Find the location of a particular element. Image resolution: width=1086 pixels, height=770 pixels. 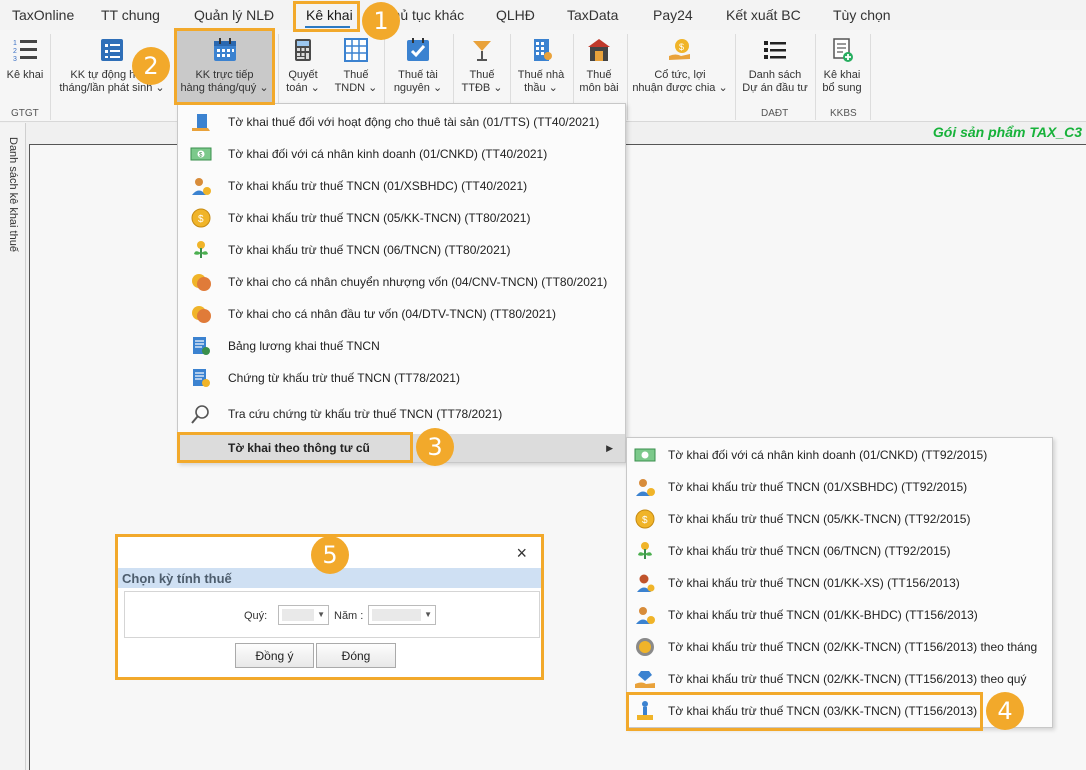

dong-button: Đóng is located at coordinates (356, 655).